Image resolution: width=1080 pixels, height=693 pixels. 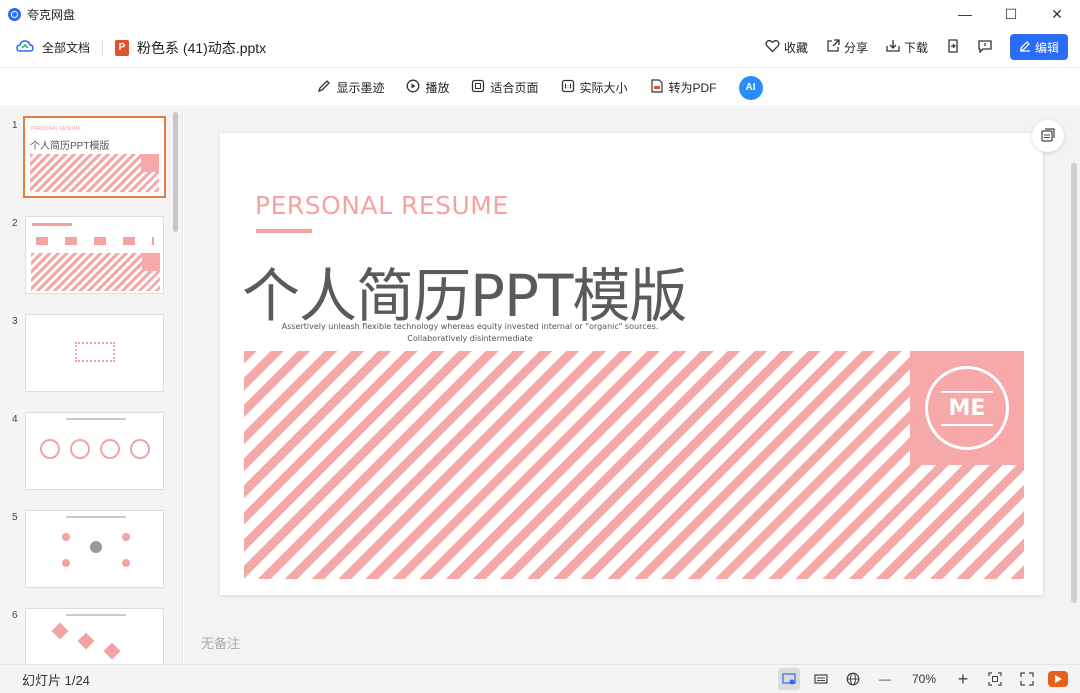 What do you see at coordinates (284, 231) in the screenshot?
I see `slide-tag-underline` at bounding box center [284, 231].